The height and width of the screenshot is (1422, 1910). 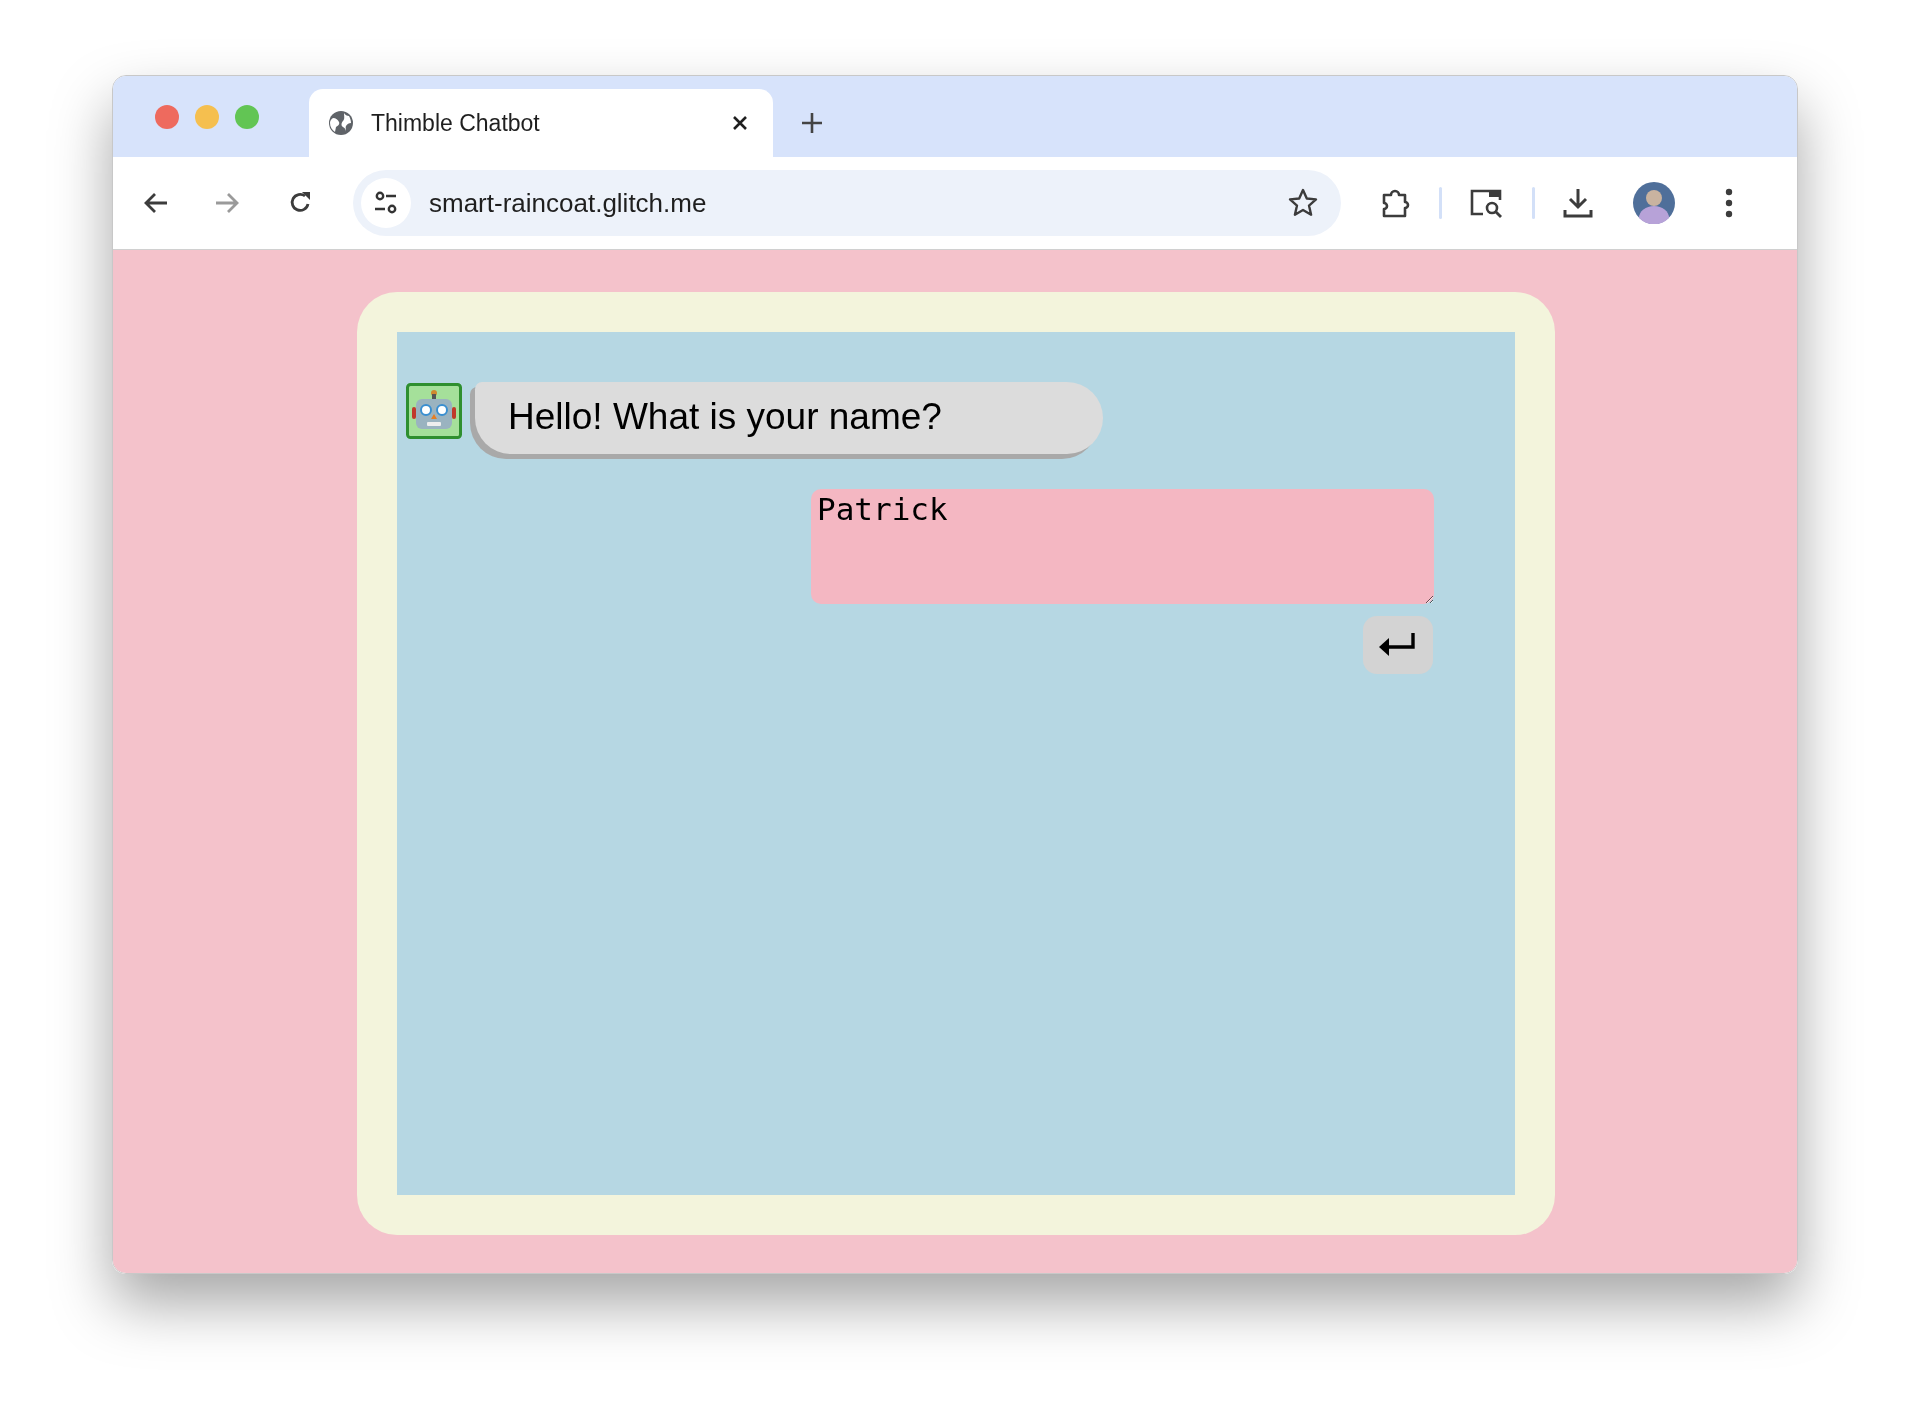 I want to click on new-tab-icon, so click(x=812, y=123).